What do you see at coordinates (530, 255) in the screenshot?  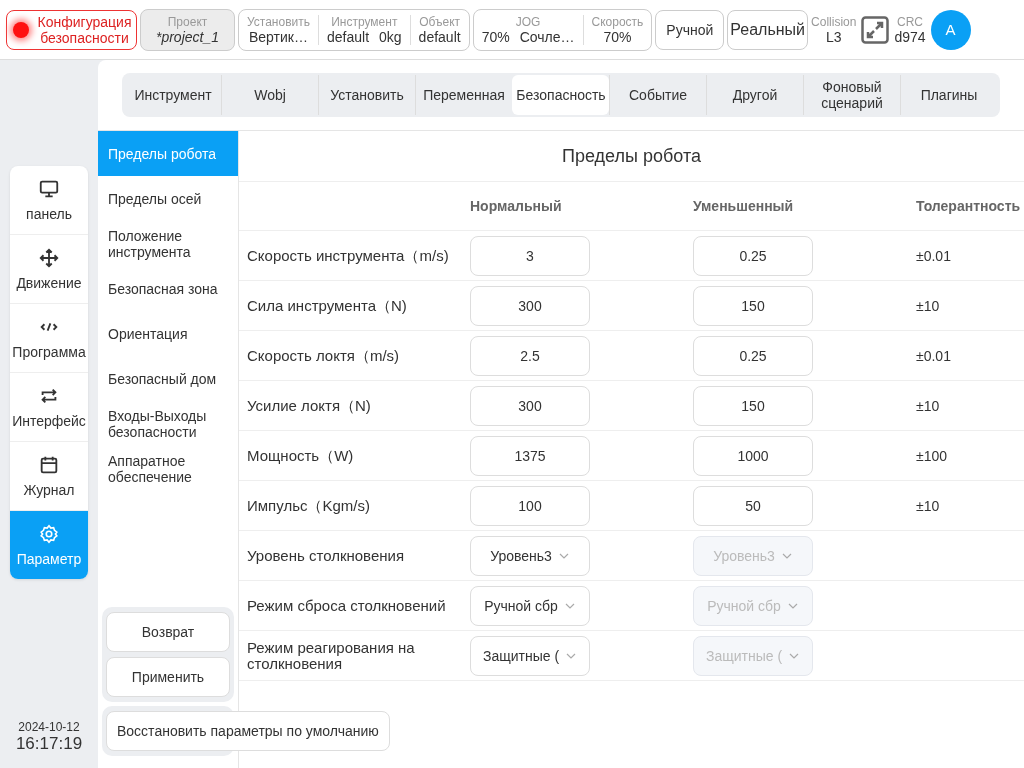 I see `number-field: 3` at bounding box center [530, 255].